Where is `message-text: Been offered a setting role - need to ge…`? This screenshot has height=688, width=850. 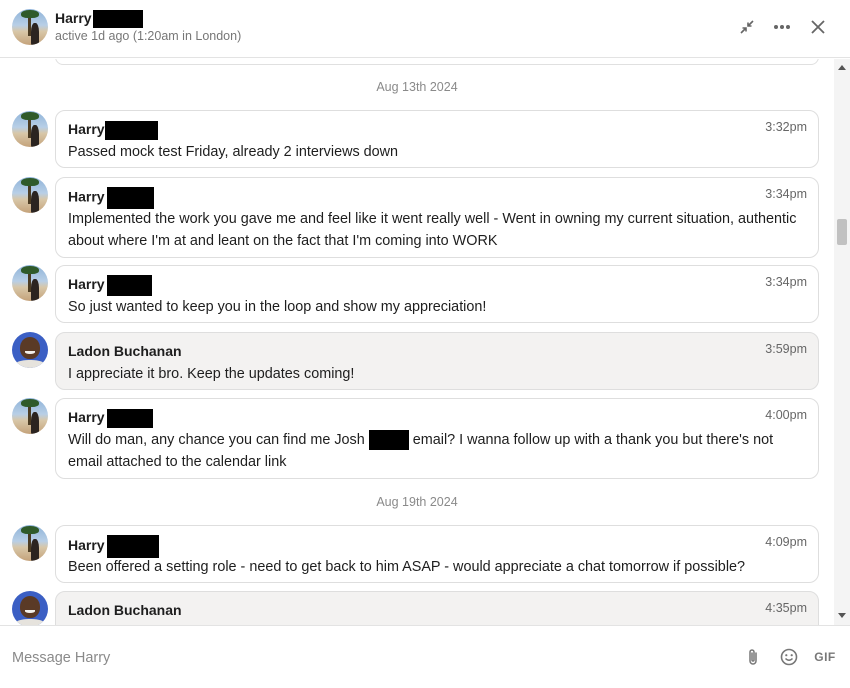 message-text: Been offered a setting role - need to ge… is located at coordinates (407, 567).